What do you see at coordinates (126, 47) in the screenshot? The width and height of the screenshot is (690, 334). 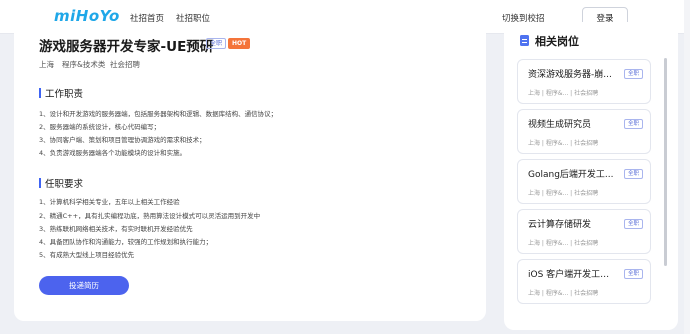 I see `job-title: 游戏服务器开发专家-UE预研` at bounding box center [126, 47].